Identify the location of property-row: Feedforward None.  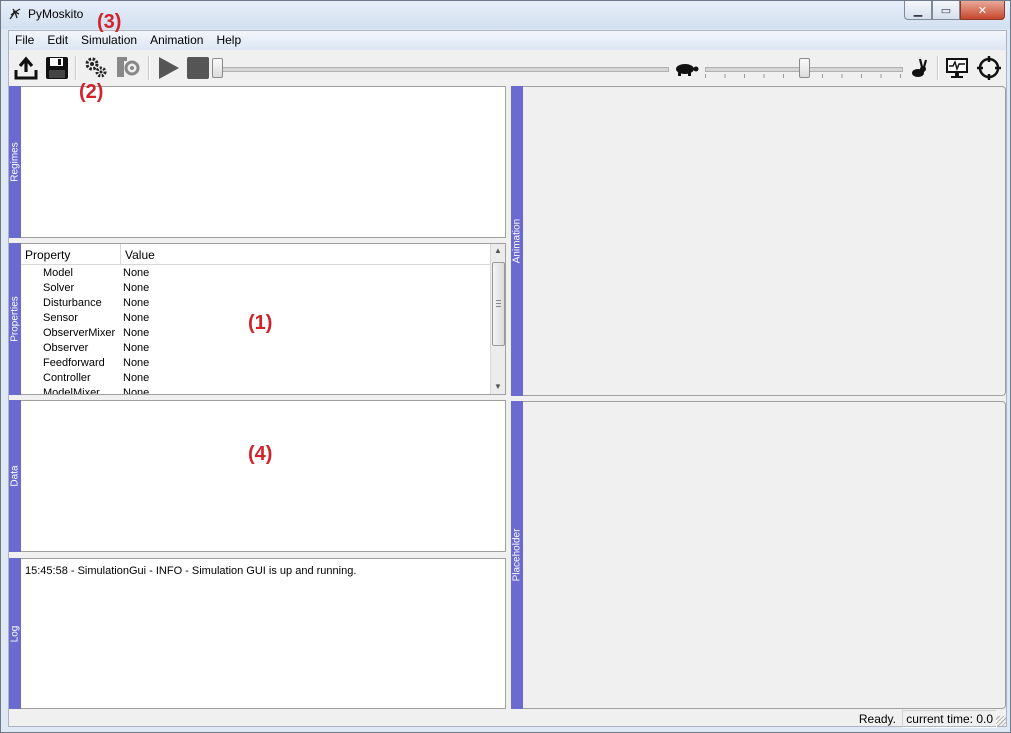
(256, 363).